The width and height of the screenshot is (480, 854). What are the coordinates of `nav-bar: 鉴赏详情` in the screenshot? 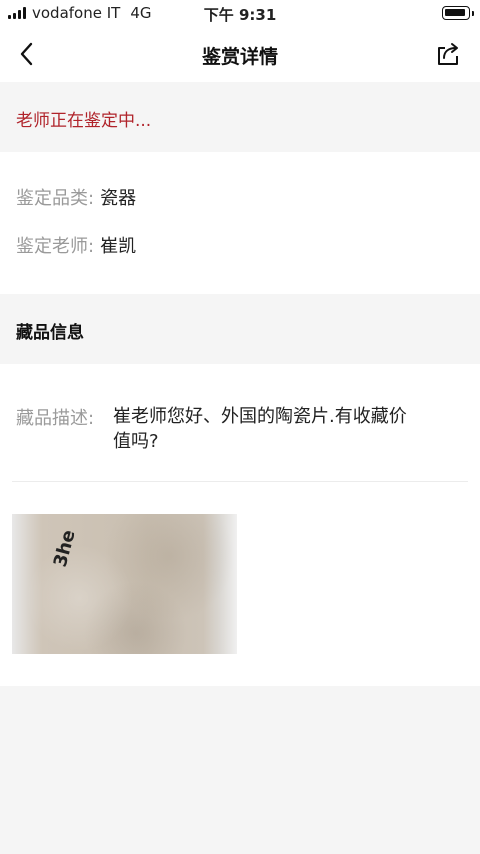 It's located at (240, 54).